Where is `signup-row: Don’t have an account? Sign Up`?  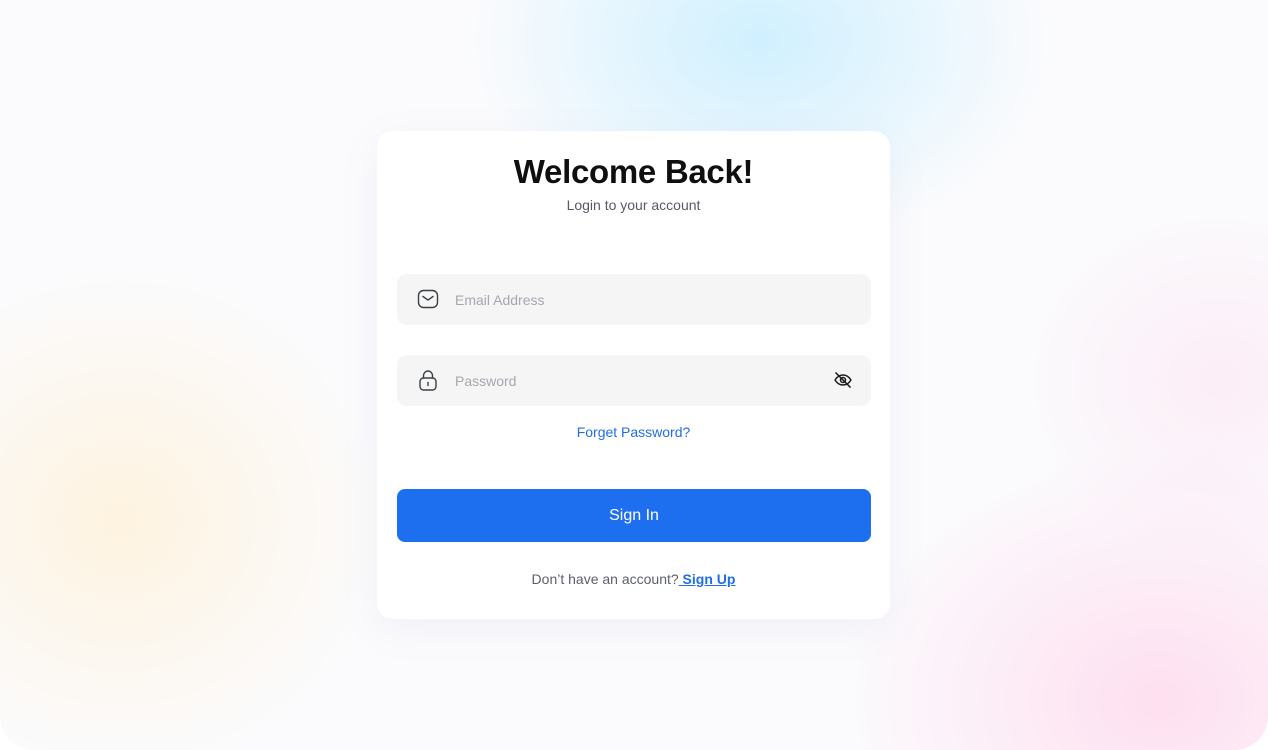
signup-row: Don’t have an account? Sign Up is located at coordinates (633, 579).